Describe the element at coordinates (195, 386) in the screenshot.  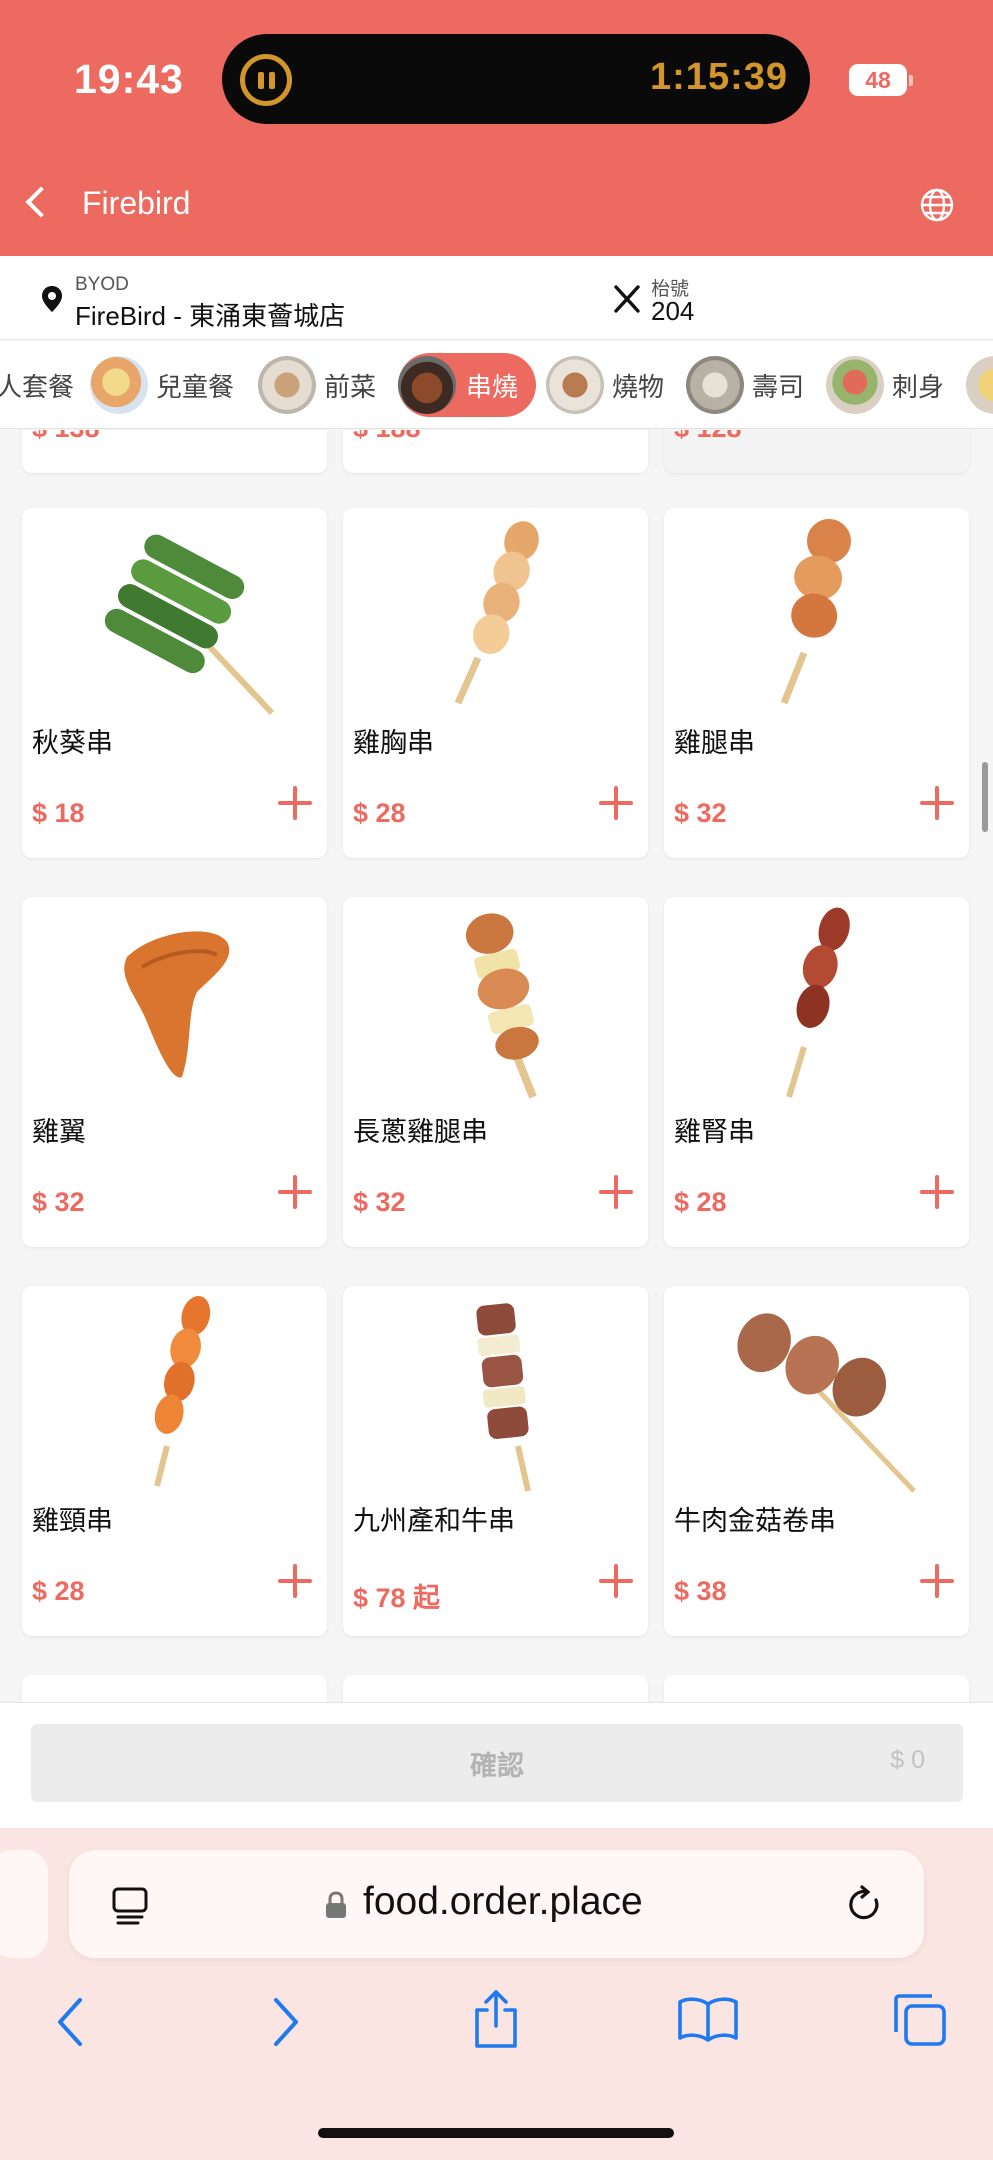
I see `category-label: 兒童餐` at that location.